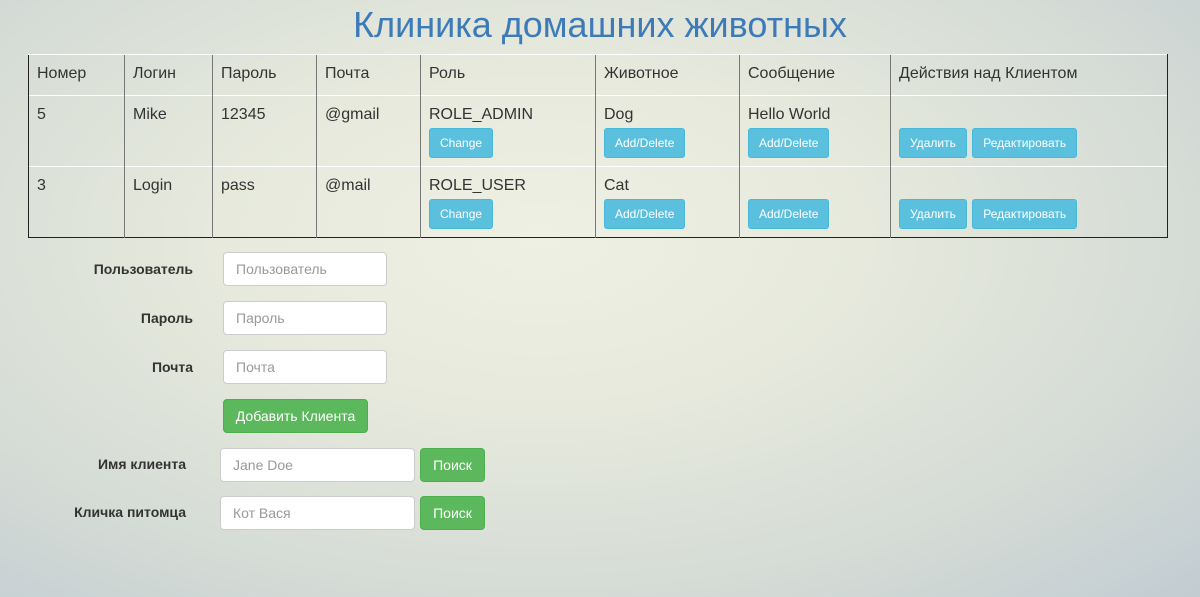 This screenshot has width=1200, height=597. I want to click on client-name-search-input, so click(317, 465).